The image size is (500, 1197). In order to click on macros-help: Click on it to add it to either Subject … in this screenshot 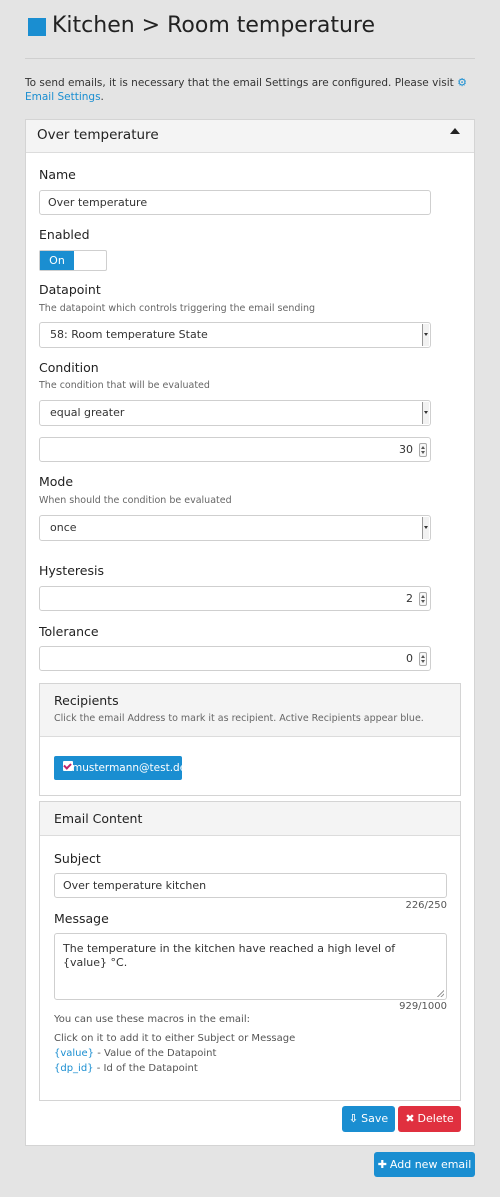, I will do `click(175, 1038)`.